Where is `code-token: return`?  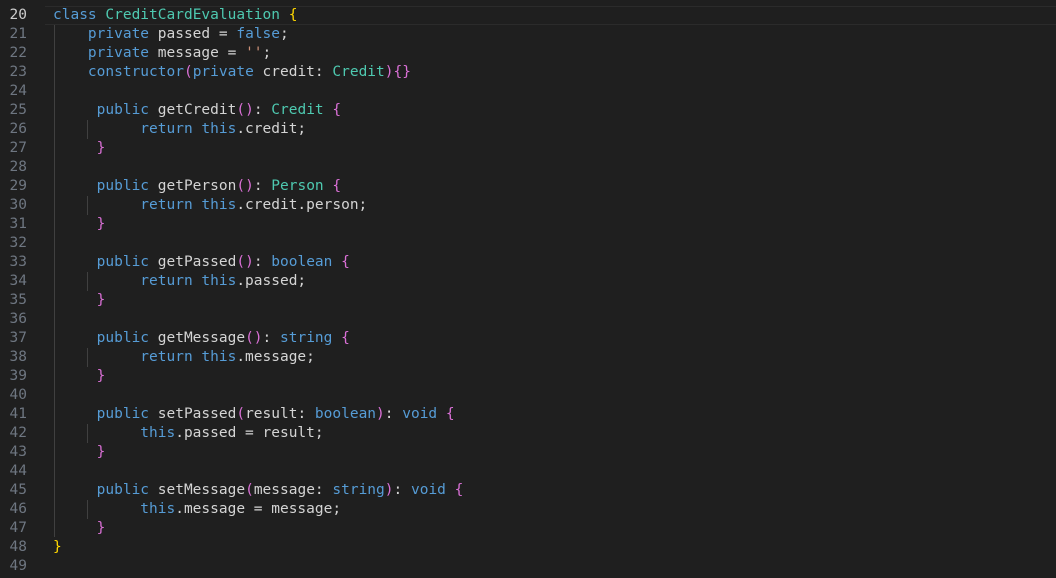
code-token: return is located at coordinates (127, 205).